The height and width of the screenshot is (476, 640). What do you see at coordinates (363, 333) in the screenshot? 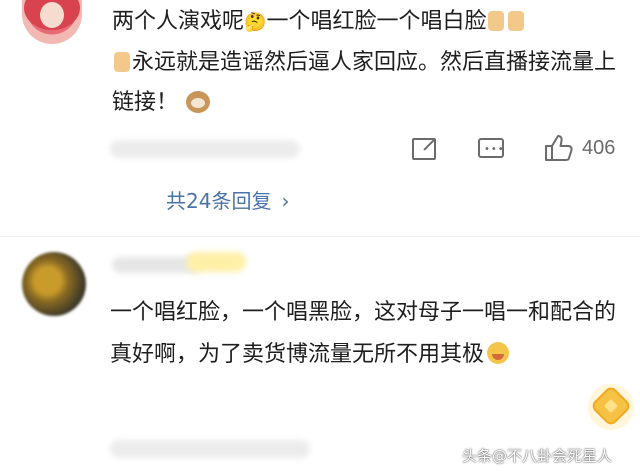
I see `comment-text-part: 一个唱红脸，一个唱黑脸，这对母子一唱一和配合的真好啊，为了卖货博流量无所不用其极` at bounding box center [363, 333].